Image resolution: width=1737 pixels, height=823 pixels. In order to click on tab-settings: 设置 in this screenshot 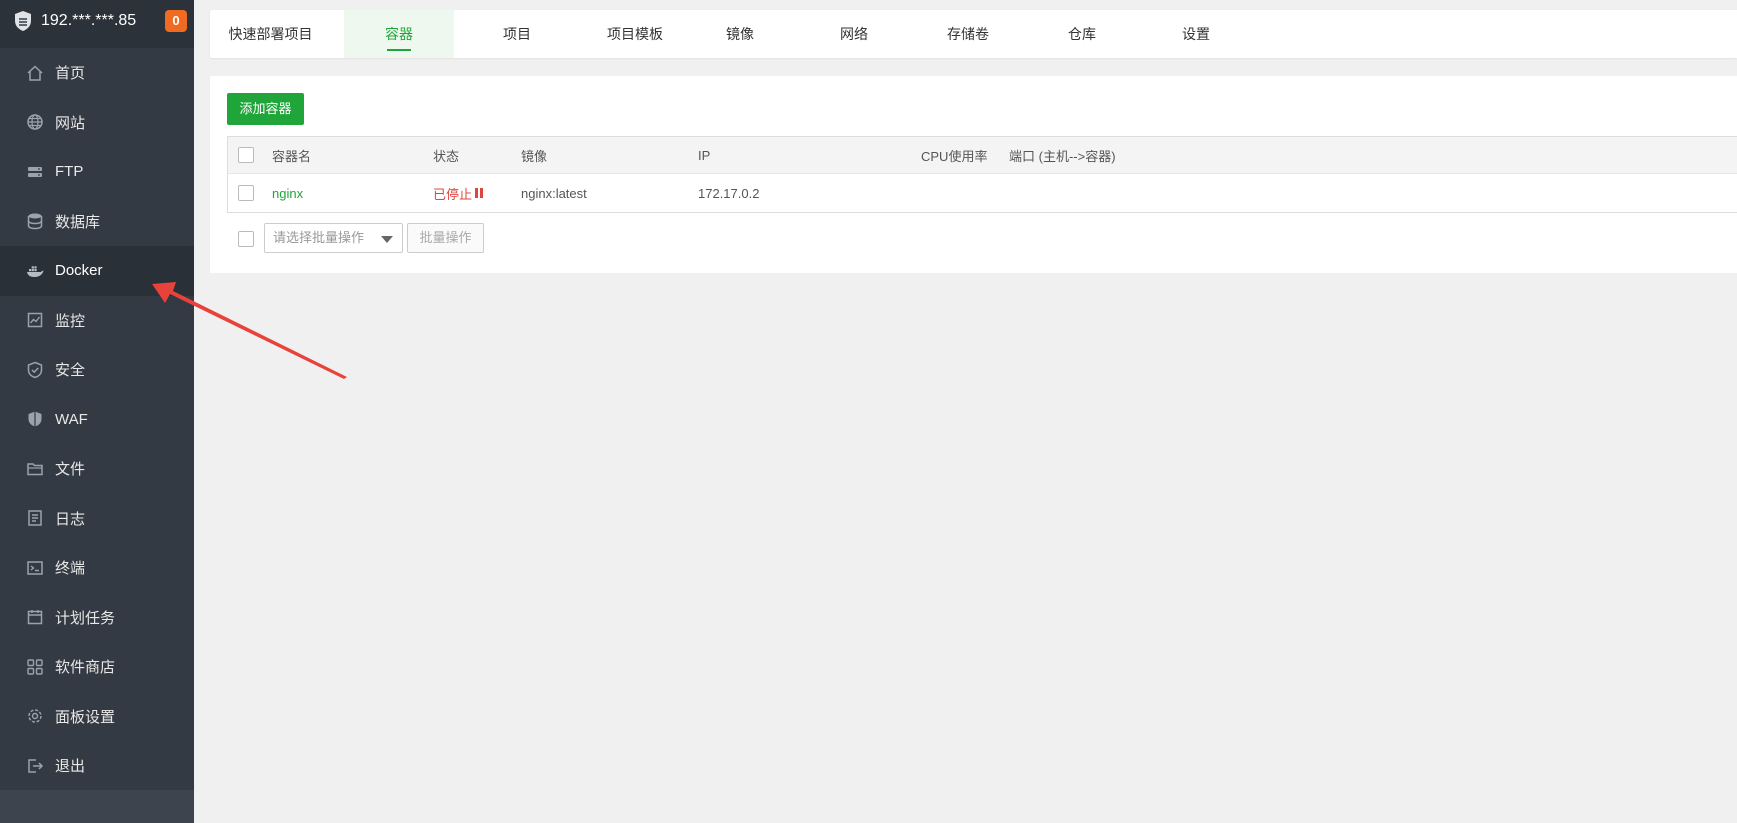, I will do `click(1196, 34)`.